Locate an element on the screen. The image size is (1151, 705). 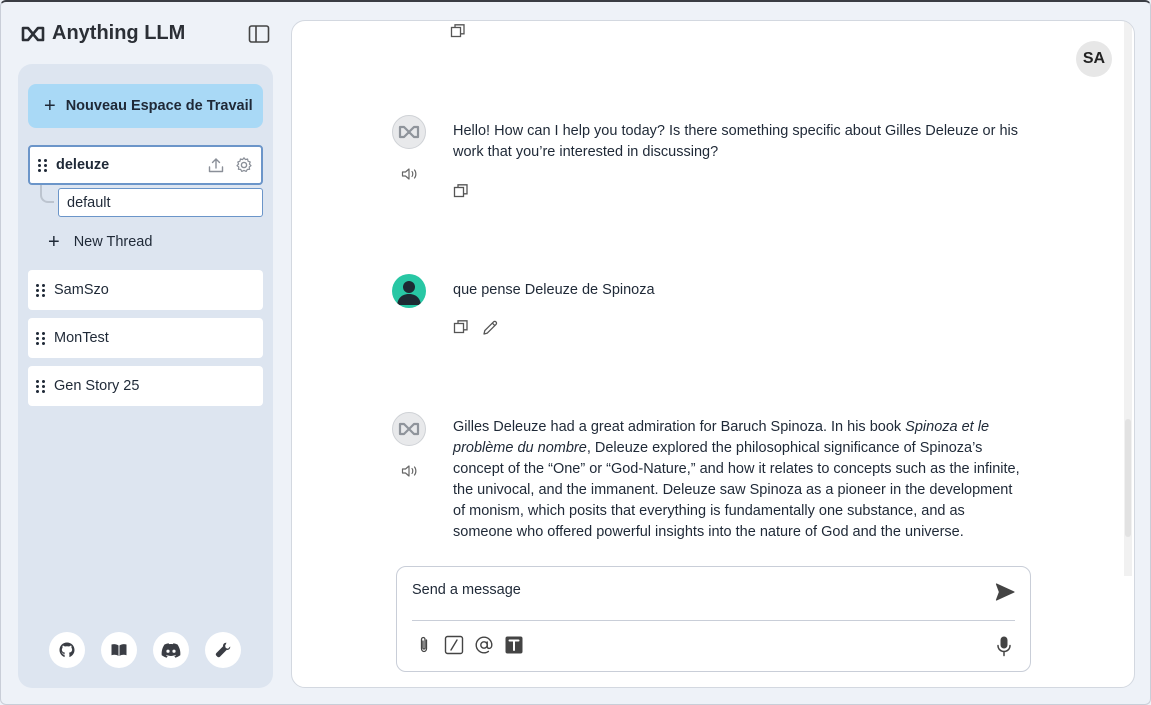
app-logo: Anything LLM is located at coordinates (102, 33).